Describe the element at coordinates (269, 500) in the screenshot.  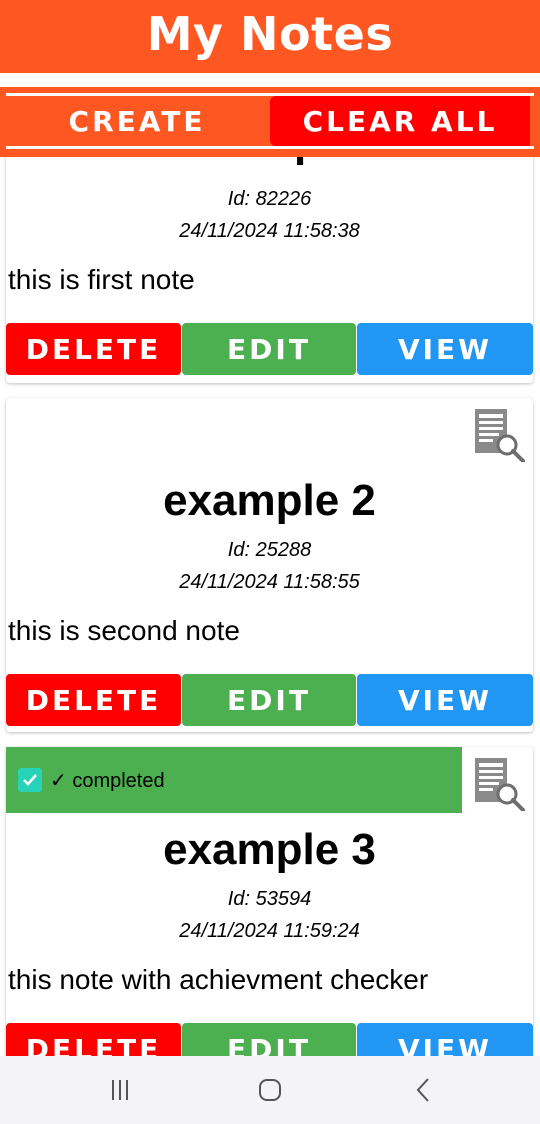
I see `note-title: example 2` at that location.